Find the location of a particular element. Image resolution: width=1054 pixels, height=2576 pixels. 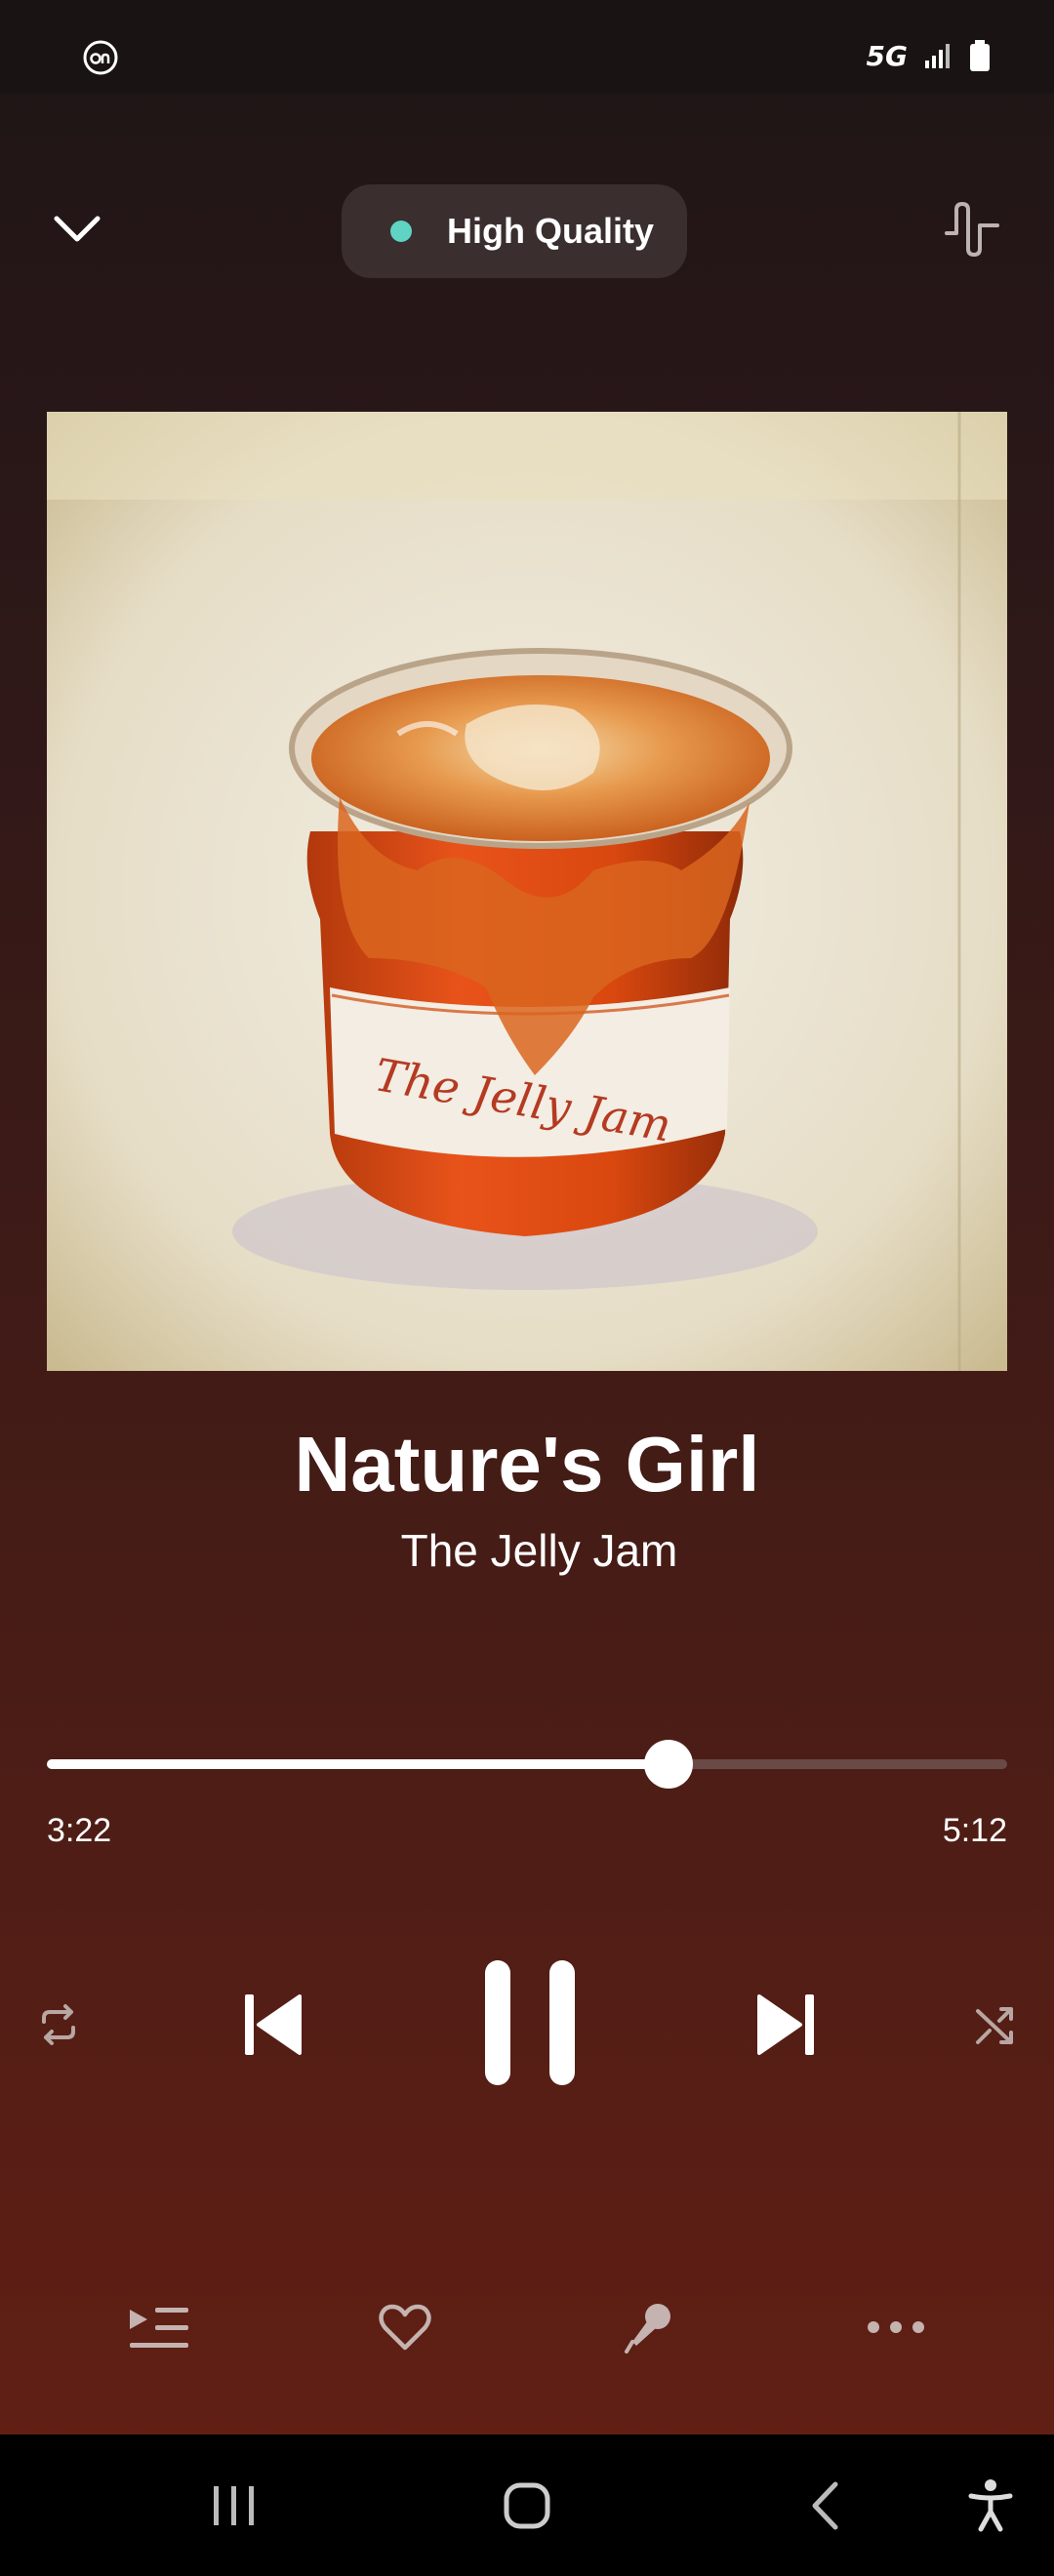

skip-next-icon is located at coordinates (785, 2025).